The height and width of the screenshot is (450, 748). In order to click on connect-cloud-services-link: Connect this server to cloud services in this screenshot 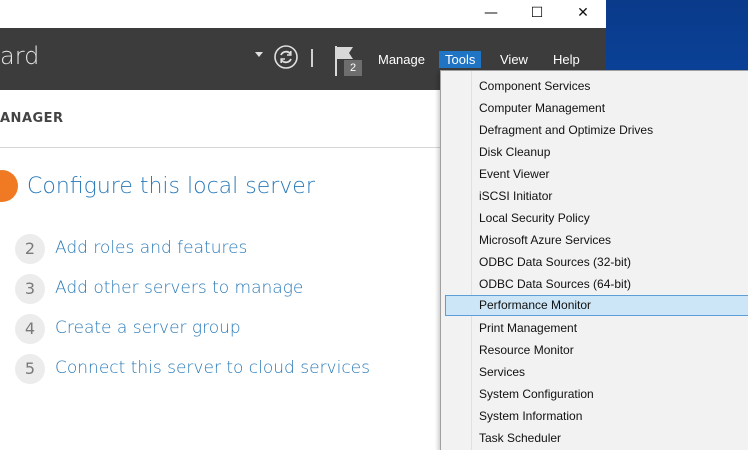, I will do `click(212, 368)`.